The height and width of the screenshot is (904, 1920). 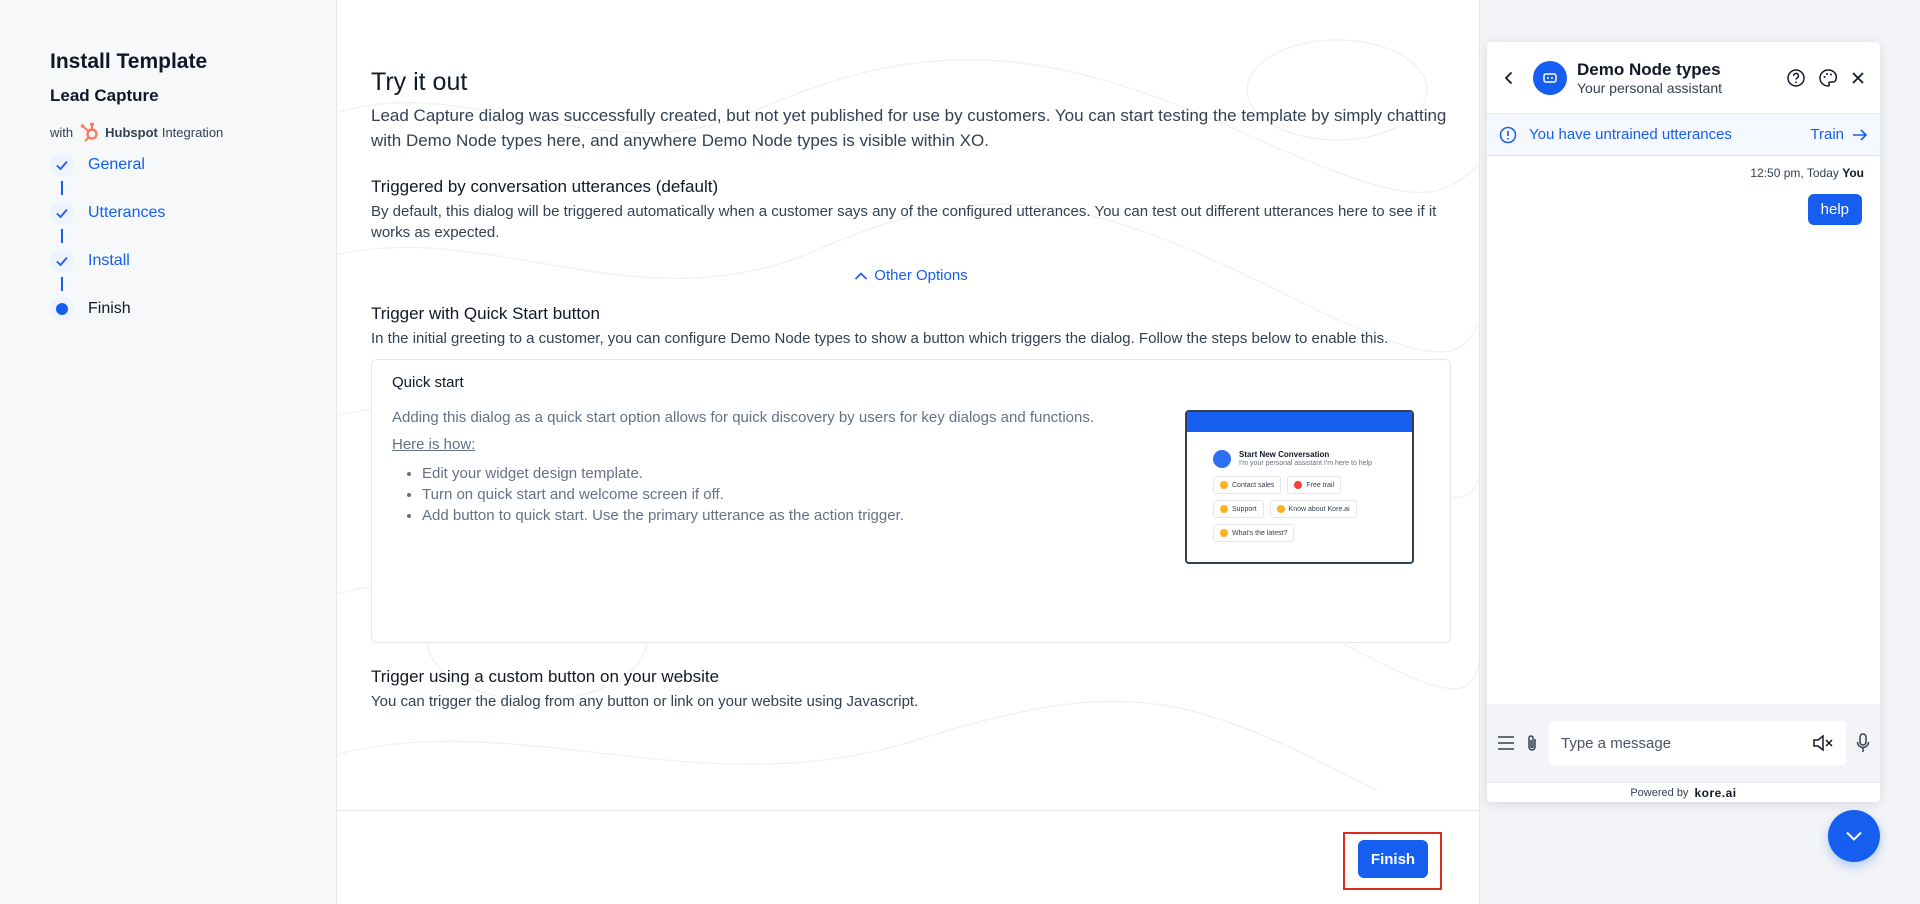 What do you see at coordinates (1659, 792) in the screenshot?
I see `powered-by-label: Powered by` at bounding box center [1659, 792].